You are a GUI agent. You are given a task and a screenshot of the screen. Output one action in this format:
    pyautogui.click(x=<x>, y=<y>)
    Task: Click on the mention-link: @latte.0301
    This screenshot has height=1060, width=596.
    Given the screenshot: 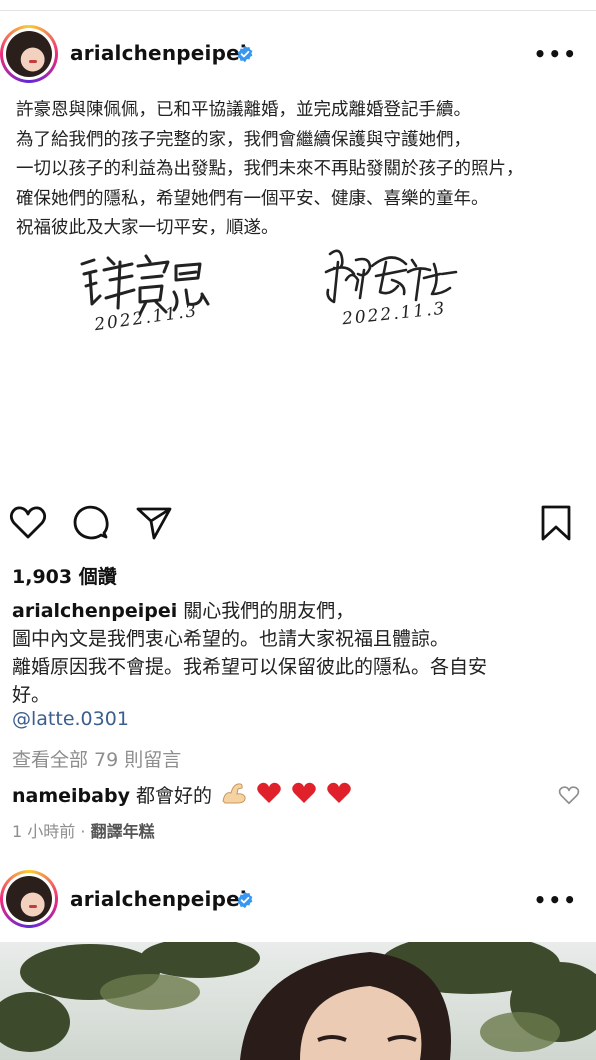 What is the action you would take?
    pyautogui.click(x=70, y=719)
    